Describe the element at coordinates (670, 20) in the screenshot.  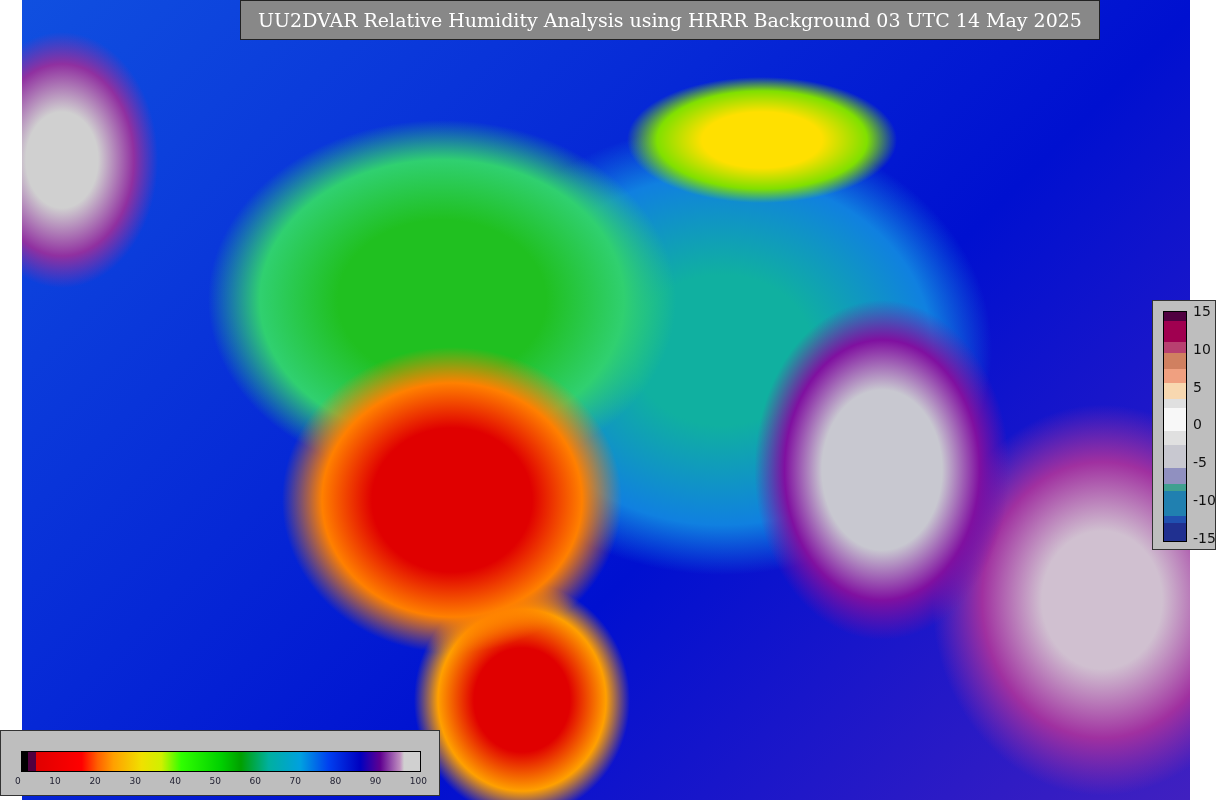
I see `map-title: UU2DVAR Relative Humidity Analysis using HRRR Background 03 UTC 14 May 2025` at that location.